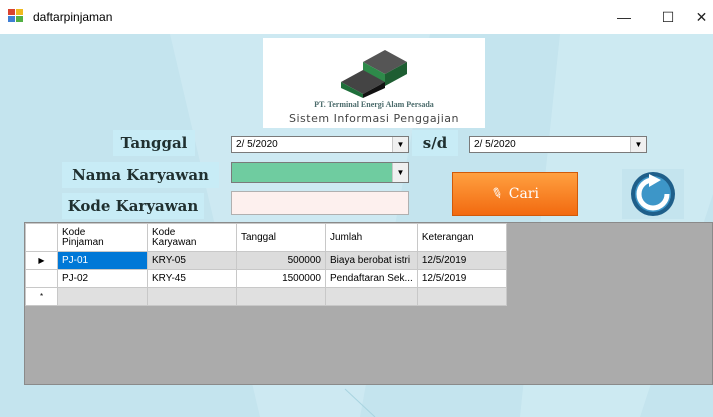 This screenshot has height=417, width=713. I want to click on row-header, so click(41, 278).